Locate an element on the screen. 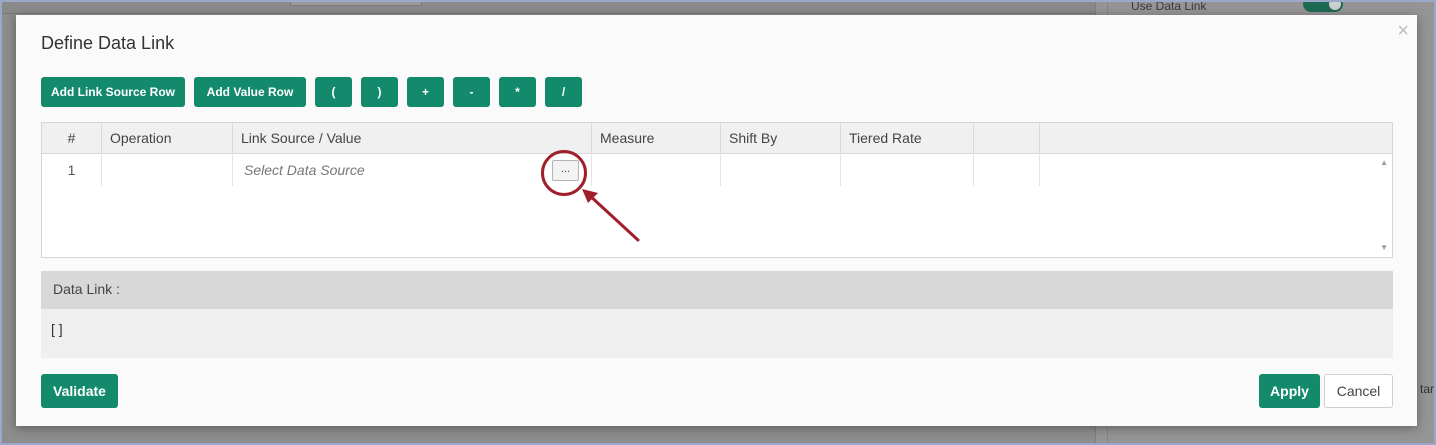 The width and height of the screenshot is (1436, 445). close-paren-button: ) is located at coordinates (379, 92).